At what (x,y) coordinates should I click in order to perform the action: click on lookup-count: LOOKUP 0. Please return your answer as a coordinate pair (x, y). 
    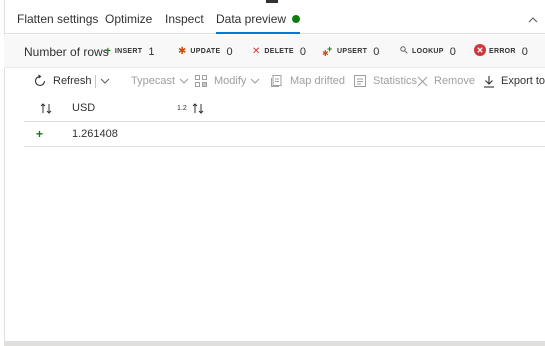
    Looking at the image, I should click on (428, 51).